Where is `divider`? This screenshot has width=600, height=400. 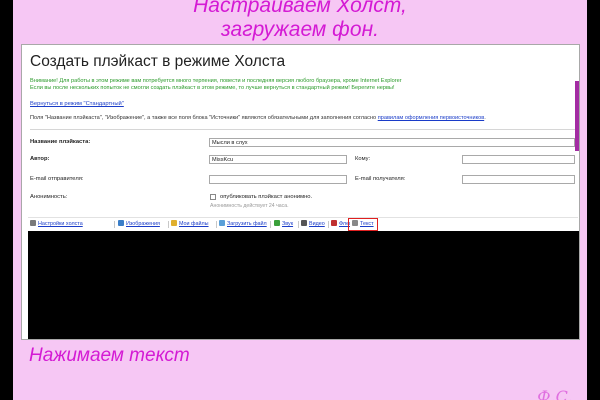 divider is located at coordinates (302, 129).